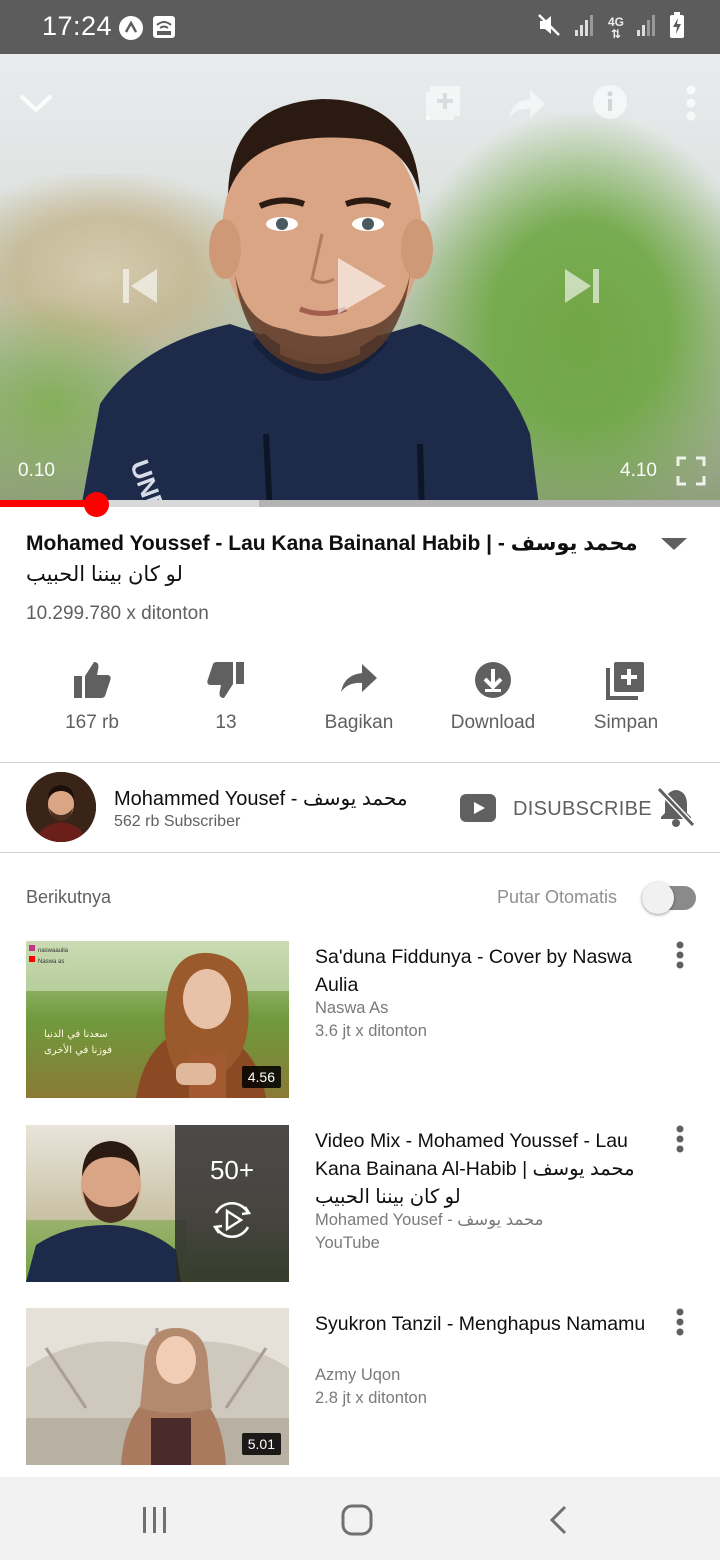 Image resolution: width=720 pixels, height=1560 pixels. What do you see at coordinates (357, 1522) in the screenshot?
I see `home-icon` at bounding box center [357, 1522].